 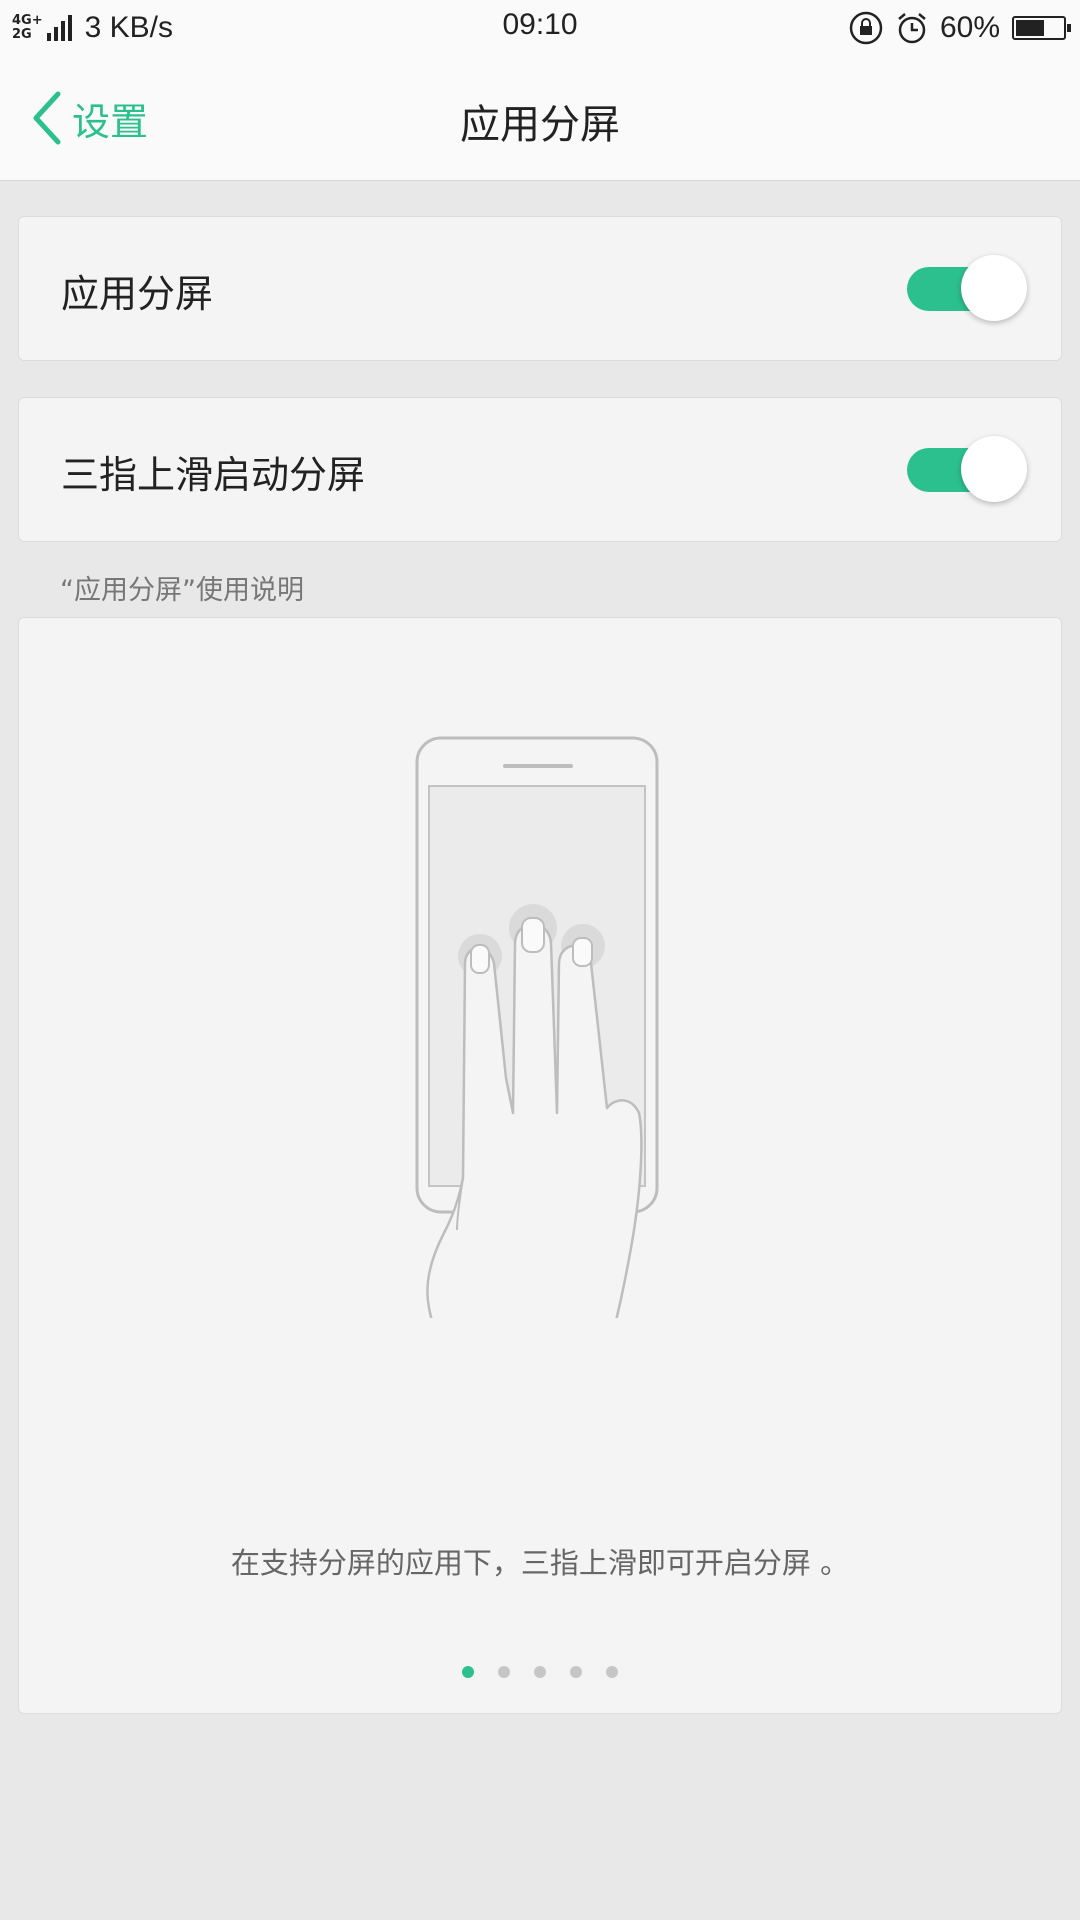 What do you see at coordinates (967, 289) in the screenshot?
I see `split-screen-toggle` at bounding box center [967, 289].